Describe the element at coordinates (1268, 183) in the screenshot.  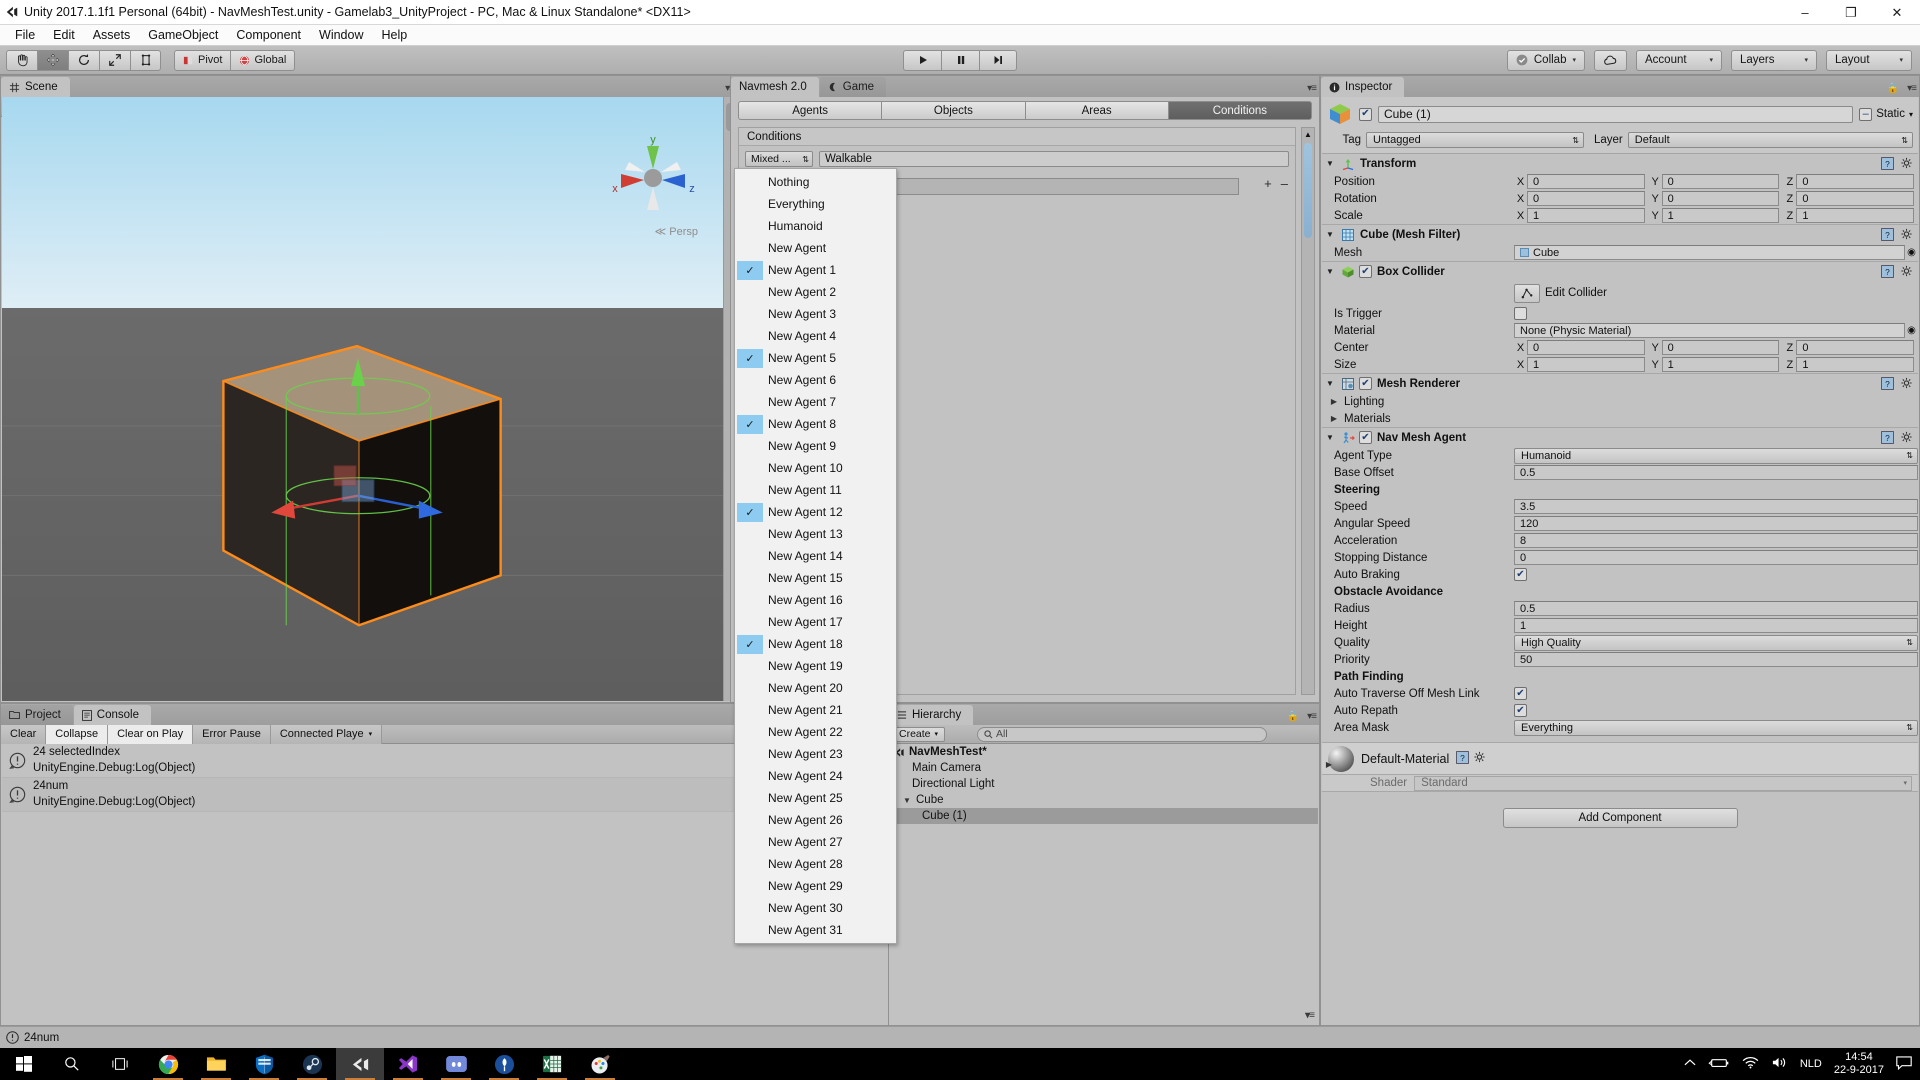
I see `add-condition-button: +` at that location.